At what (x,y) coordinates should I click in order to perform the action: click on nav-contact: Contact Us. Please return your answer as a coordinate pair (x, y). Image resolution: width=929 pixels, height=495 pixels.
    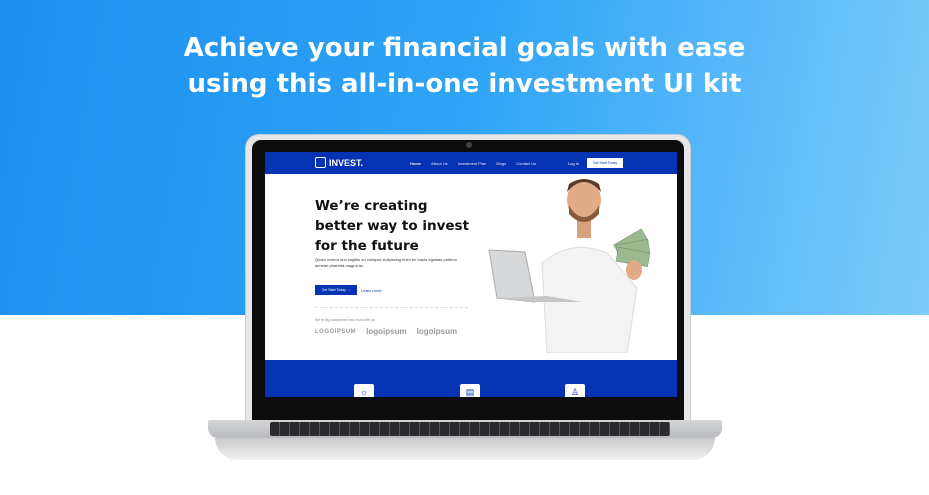
    Looking at the image, I should click on (526, 163).